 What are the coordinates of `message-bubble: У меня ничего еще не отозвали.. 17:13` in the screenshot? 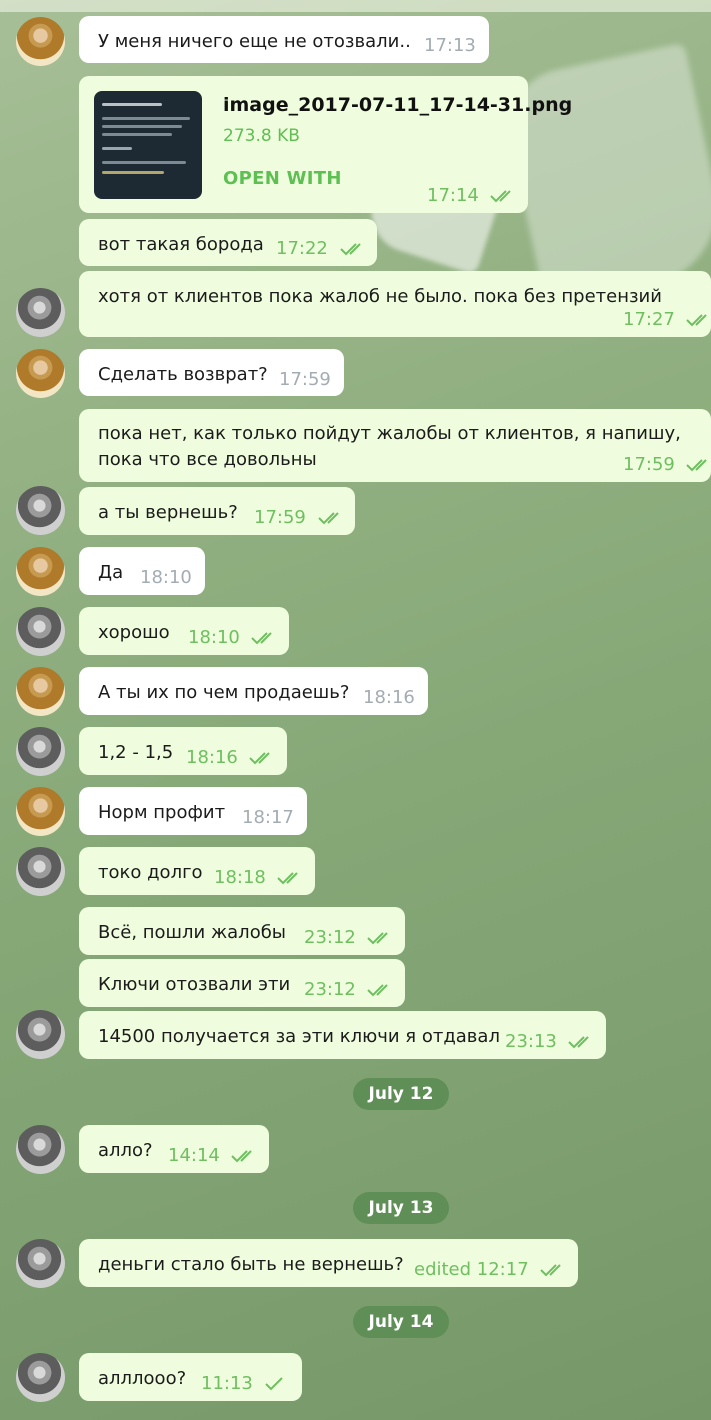 It's located at (284, 39).